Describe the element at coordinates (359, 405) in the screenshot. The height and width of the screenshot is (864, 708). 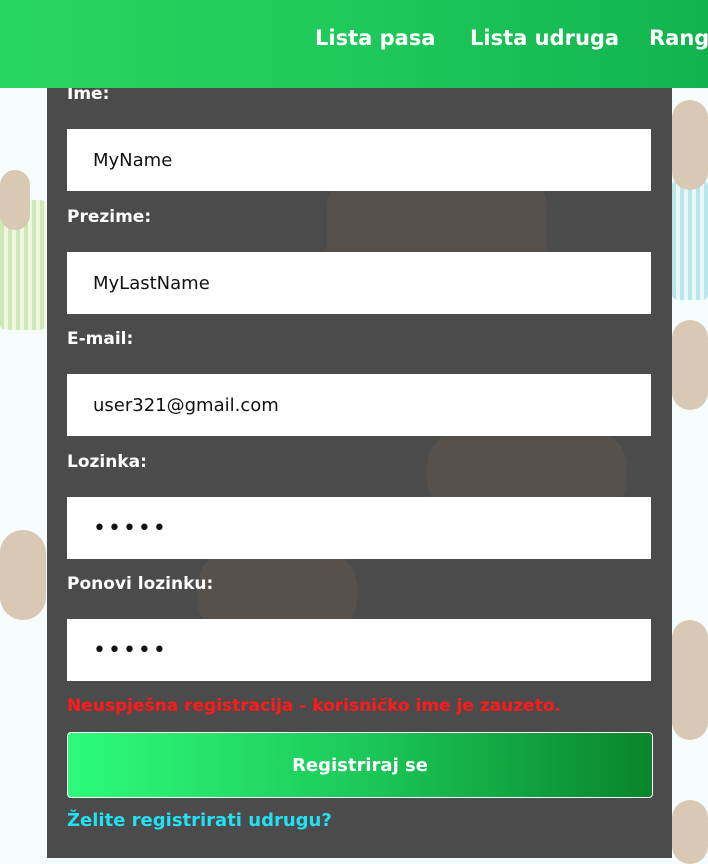
I see `email-input: user321@gmail.com` at that location.